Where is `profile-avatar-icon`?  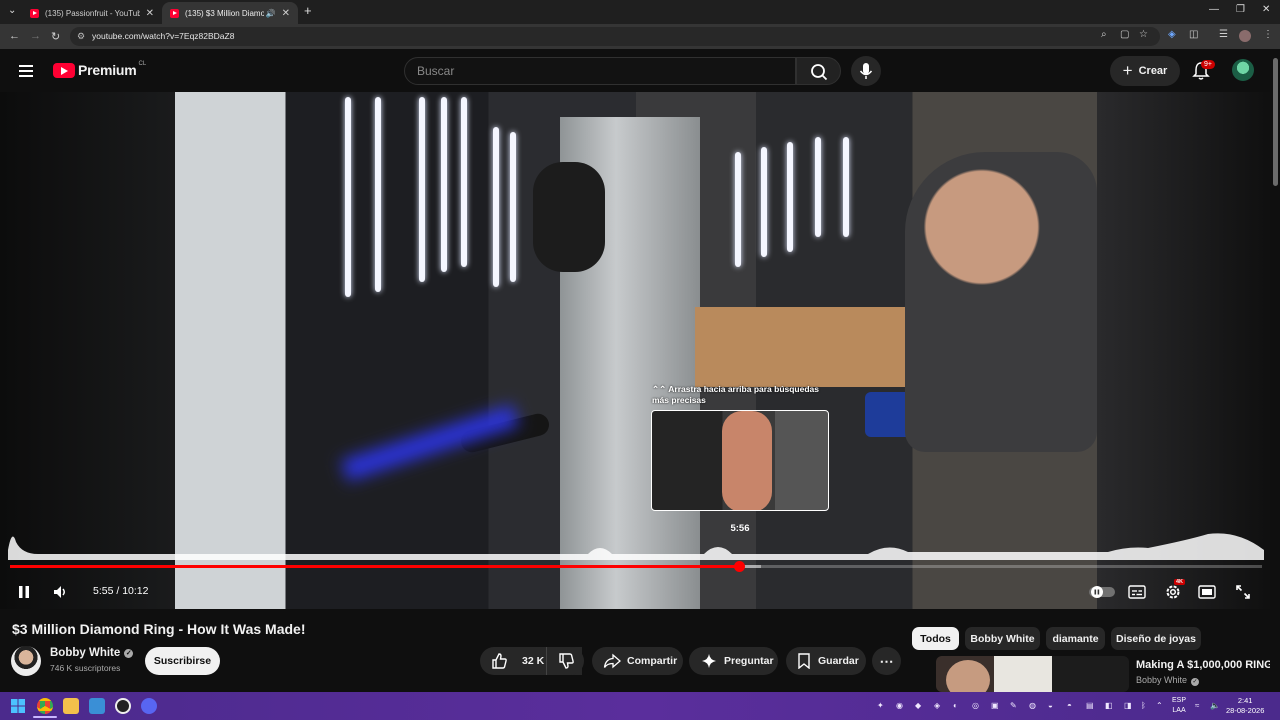 profile-avatar-icon is located at coordinates (1245, 36).